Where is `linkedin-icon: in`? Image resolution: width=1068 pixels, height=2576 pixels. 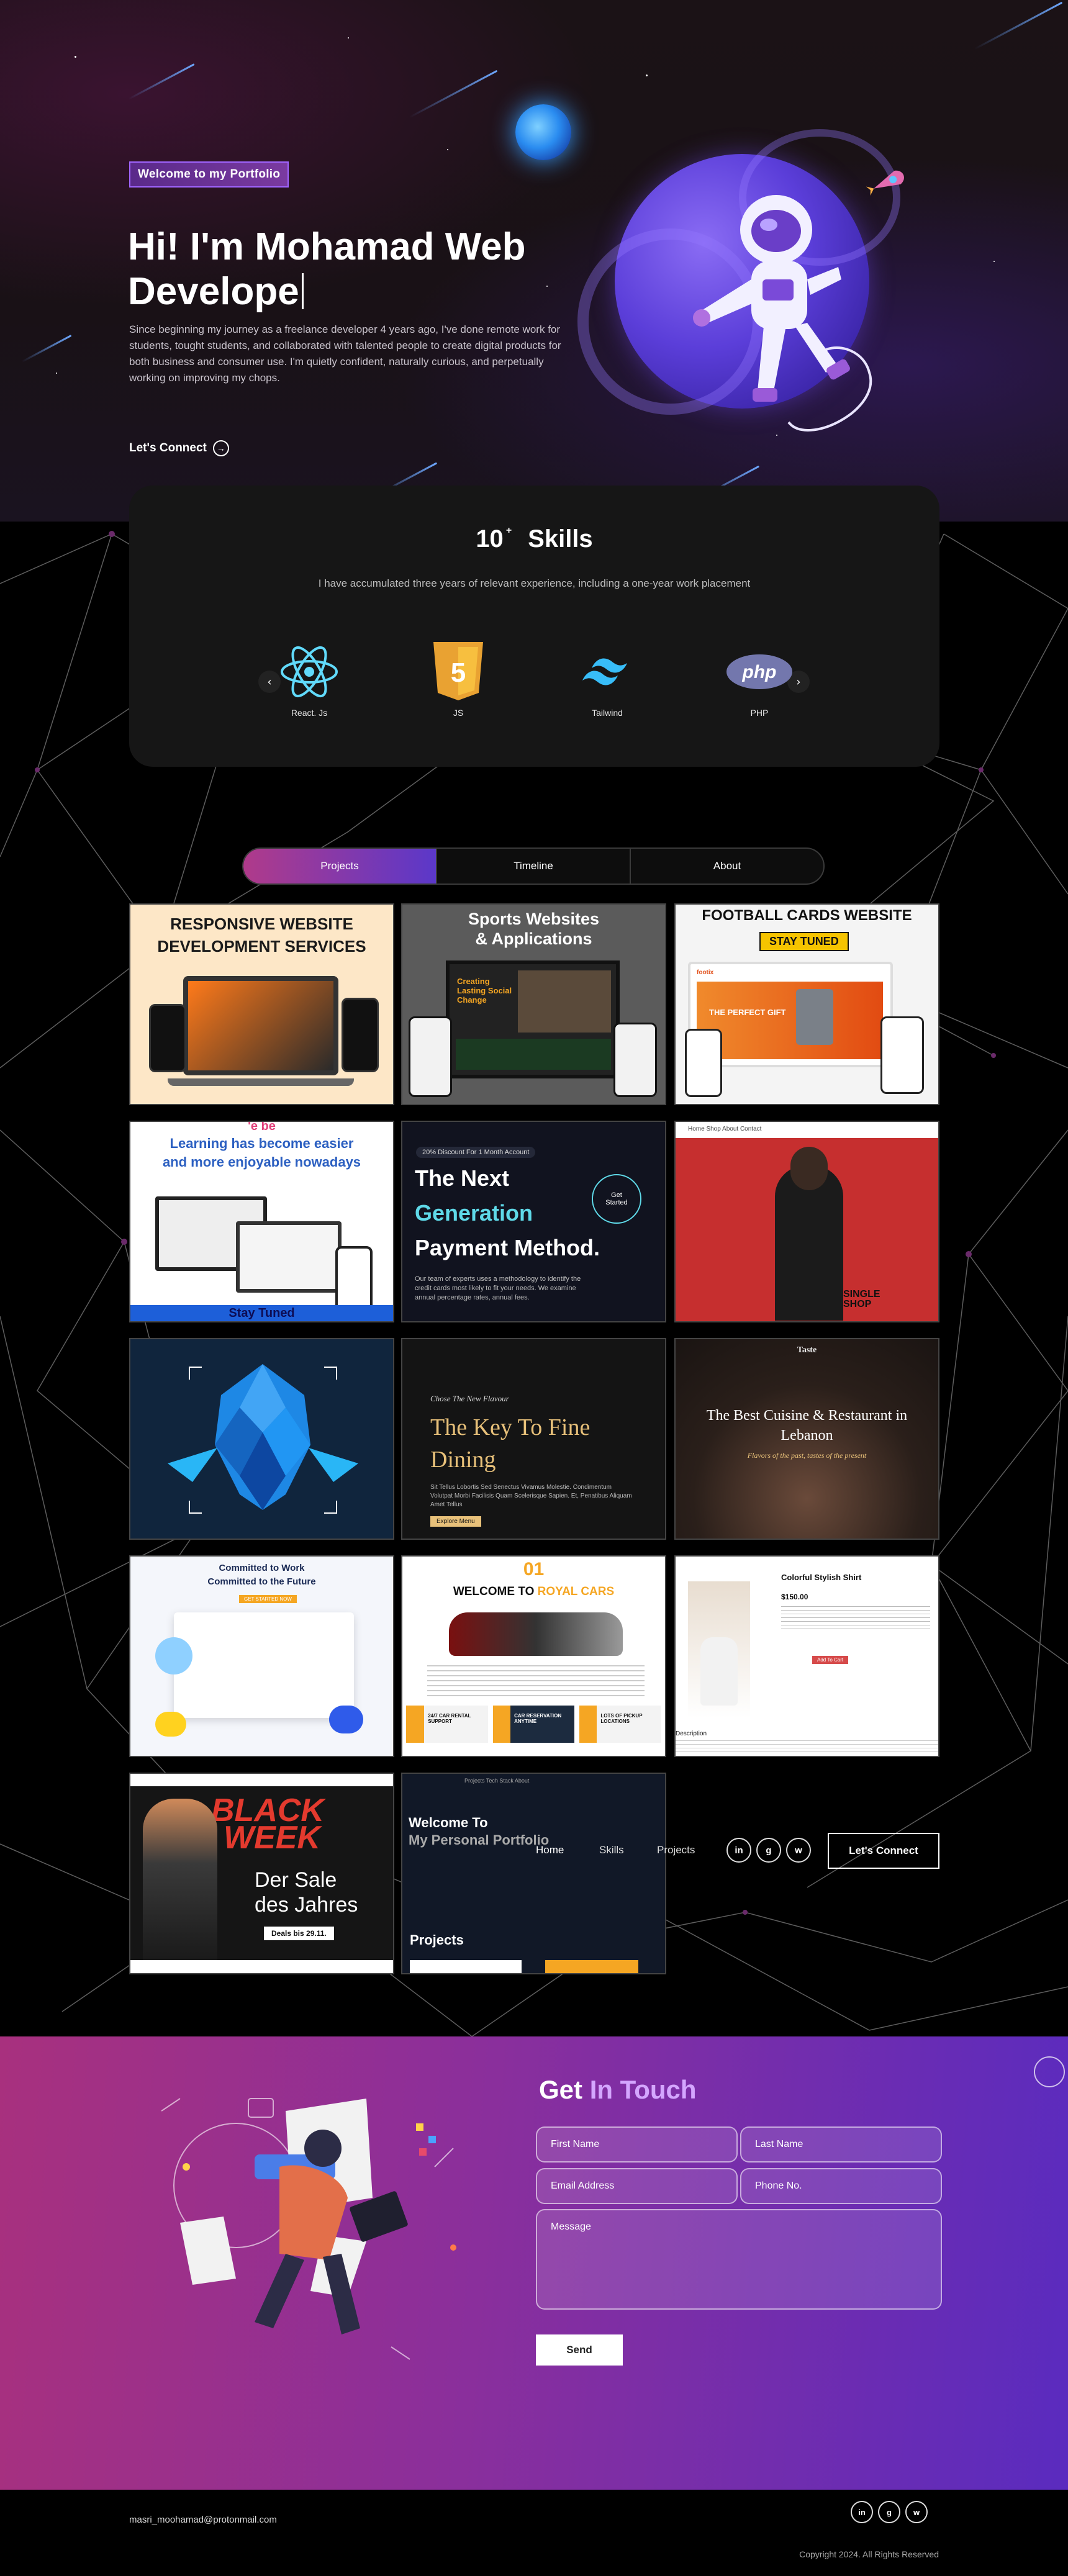 linkedin-icon: in is located at coordinates (862, 2512).